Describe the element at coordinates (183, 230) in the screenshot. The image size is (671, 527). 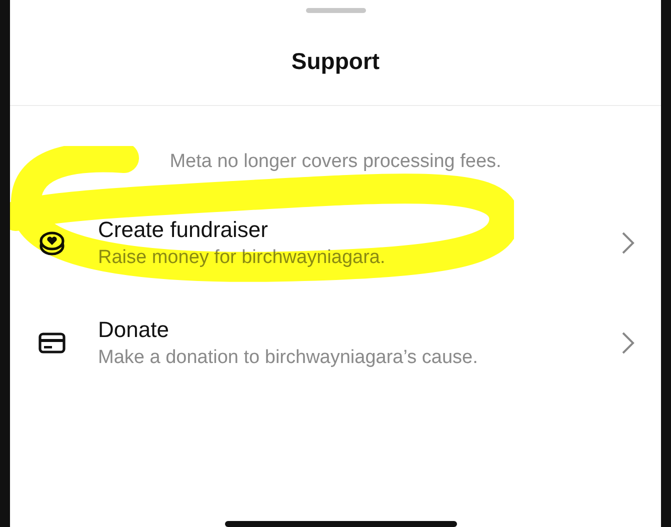
I see `option-title: Create fundraiser` at that location.